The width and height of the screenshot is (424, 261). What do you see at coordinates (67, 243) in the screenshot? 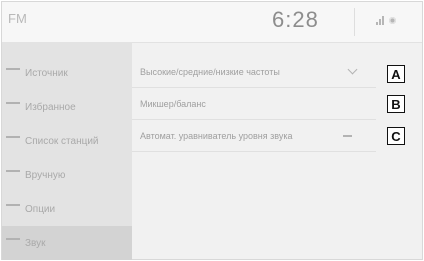
I see `sidebar-item-sound: Звук` at bounding box center [67, 243].